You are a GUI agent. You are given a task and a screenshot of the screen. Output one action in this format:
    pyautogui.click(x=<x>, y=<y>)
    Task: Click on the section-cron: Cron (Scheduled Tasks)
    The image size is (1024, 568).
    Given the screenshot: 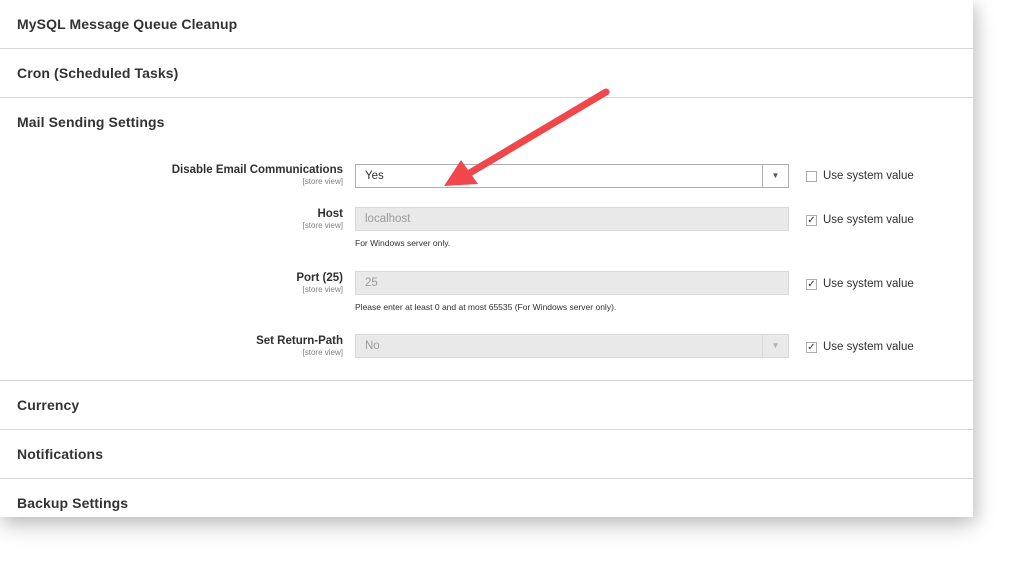 What is the action you would take?
    pyautogui.click(x=486, y=73)
    